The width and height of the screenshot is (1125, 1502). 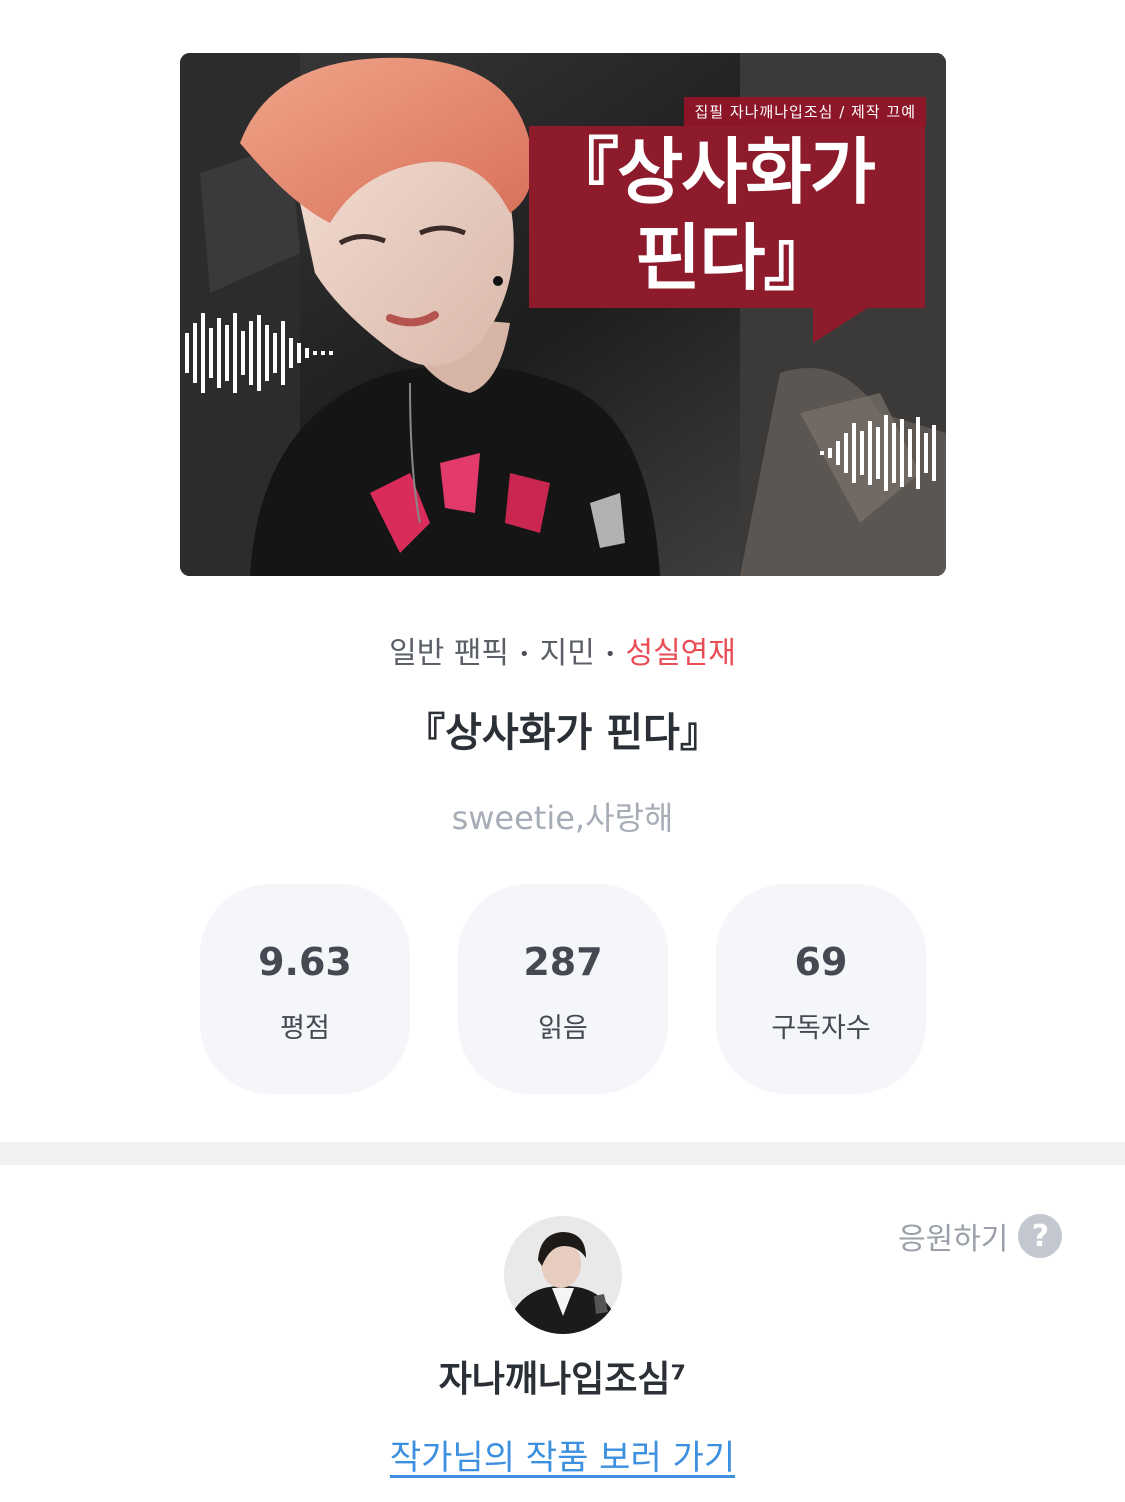 I want to click on stat-value: 9.63, so click(x=305, y=962).